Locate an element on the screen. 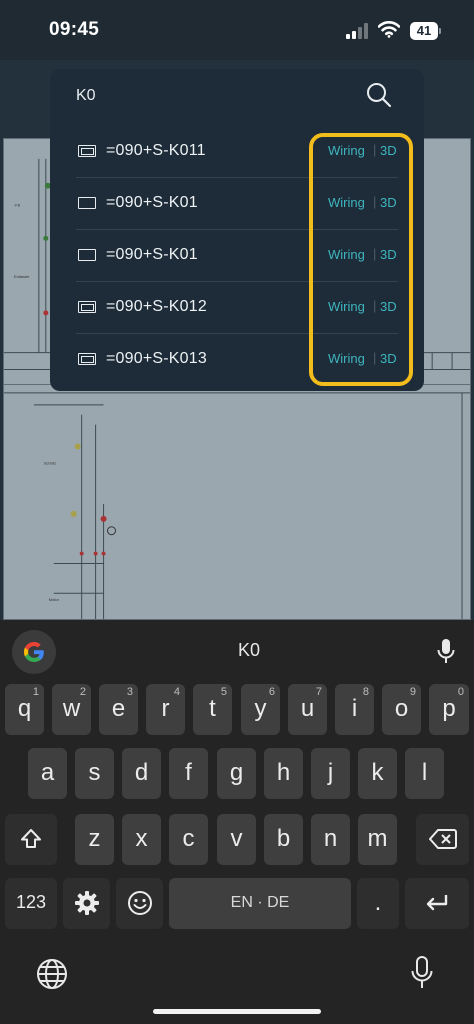  battery-icon: 41 is located at coordinates (426, 31).